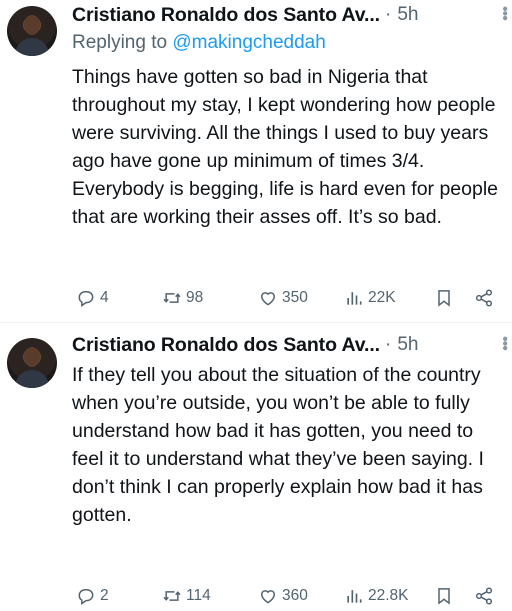 The height and width of the screenshot is (611, 512). What do you see at coordinates (182, 298) in the screenshot?
I see `retweet-button: 98` at bounding box center [182, 298].